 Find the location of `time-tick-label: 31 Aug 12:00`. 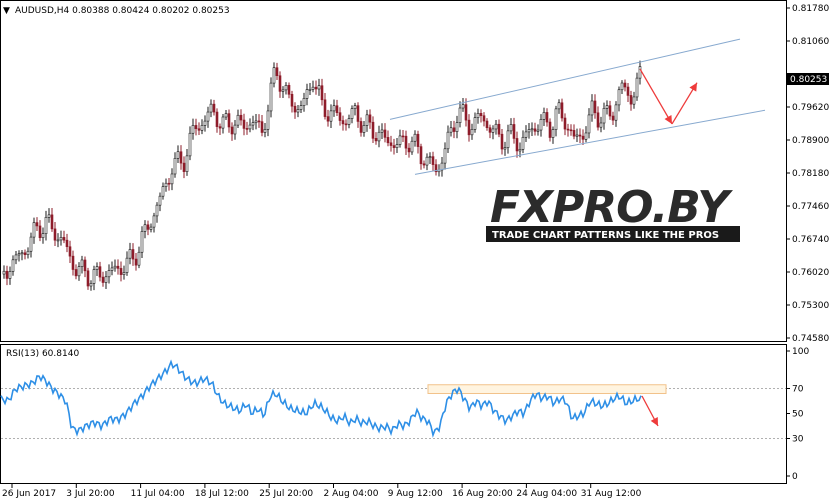

time-tick-label: 31 Aug 12:00 is located at coordinates (611, 494).